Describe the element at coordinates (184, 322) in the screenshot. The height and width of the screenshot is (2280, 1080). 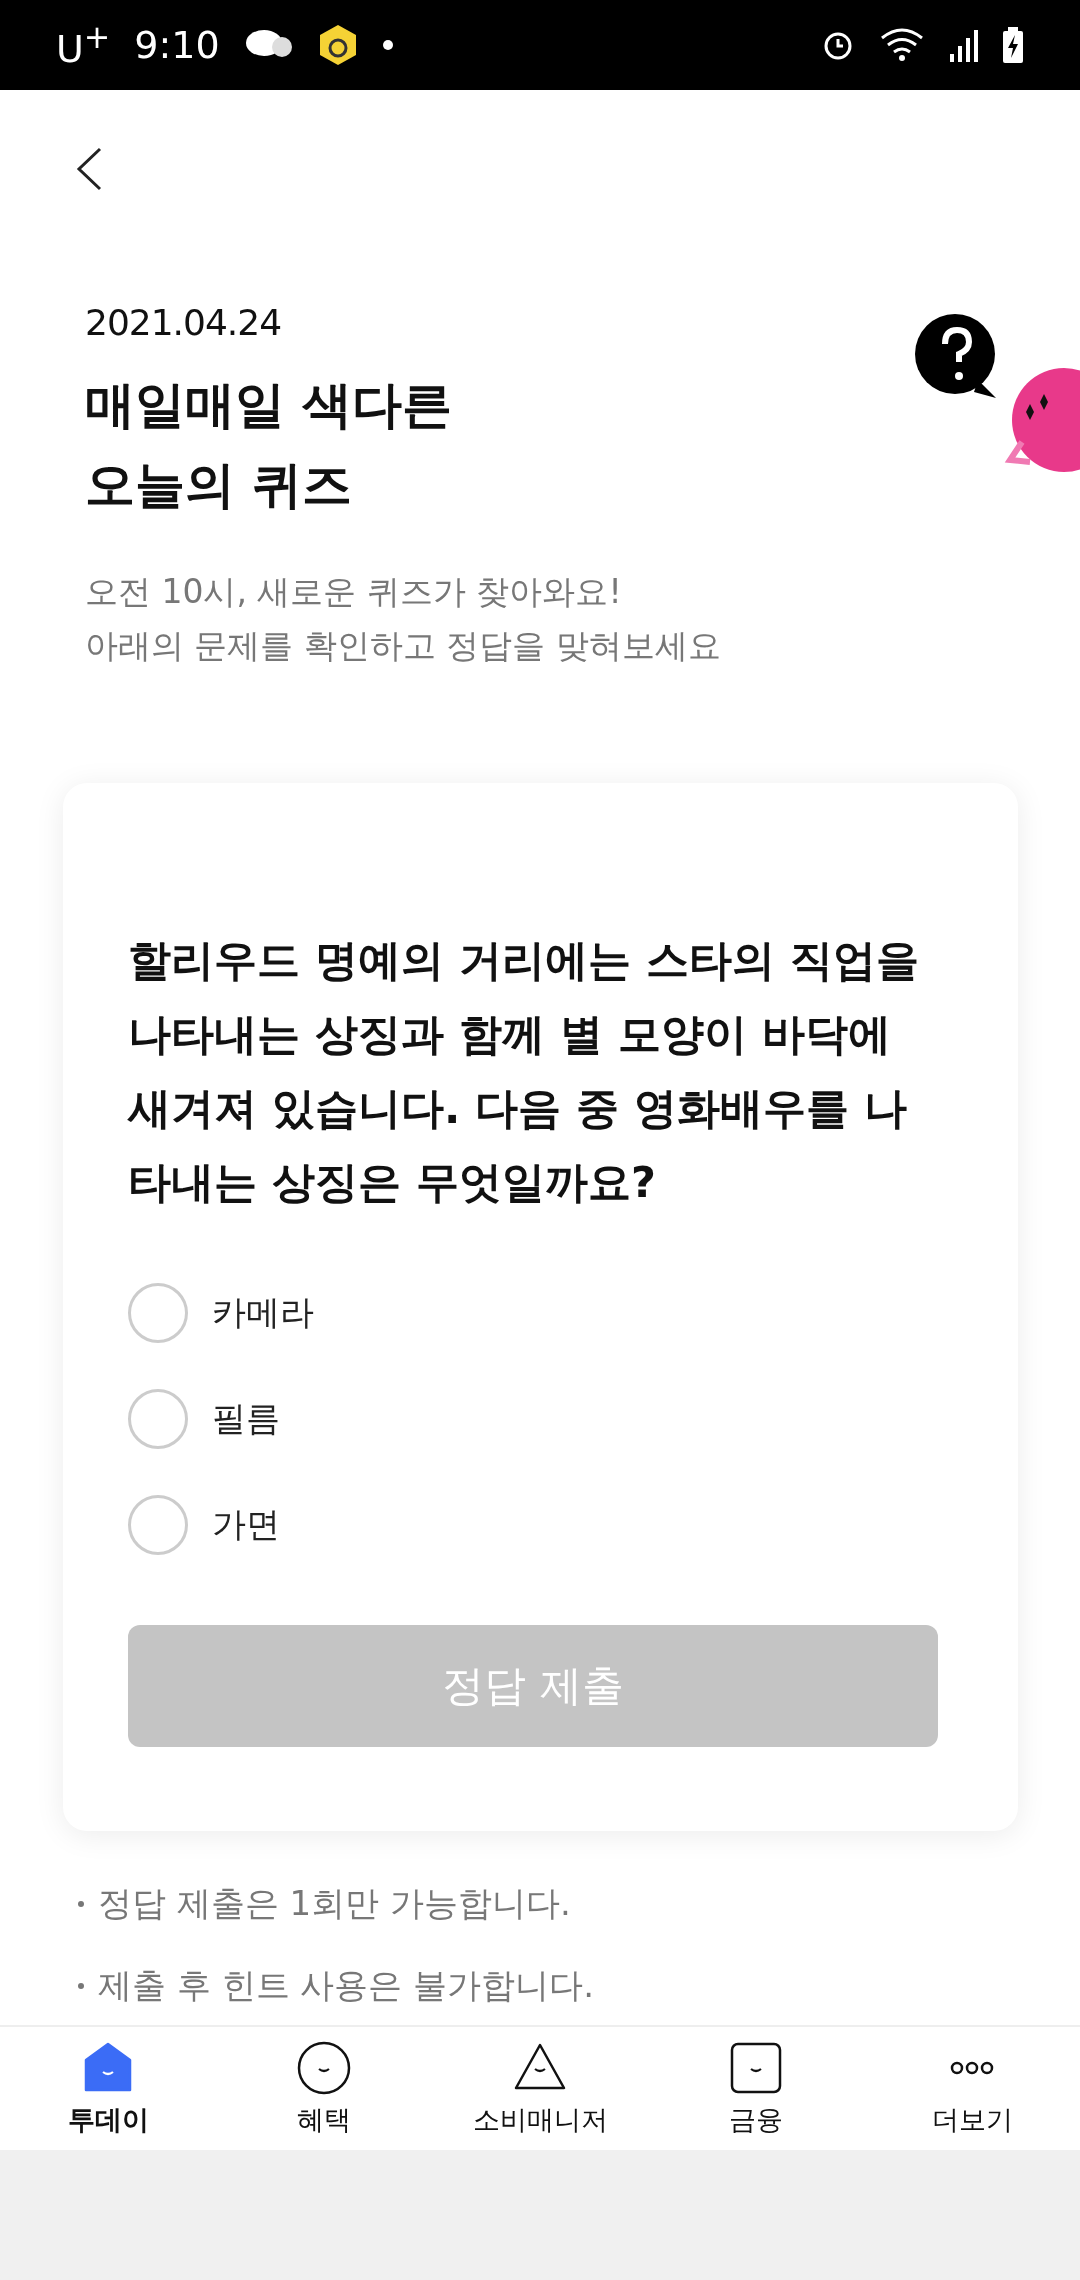
I see `quiz-date: 2021.04.24` at that location.